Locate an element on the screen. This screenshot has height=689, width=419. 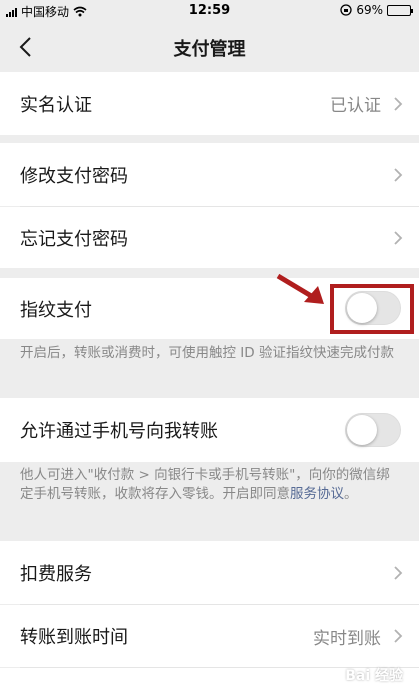
battery-icon is located at coordinates (400, 10).